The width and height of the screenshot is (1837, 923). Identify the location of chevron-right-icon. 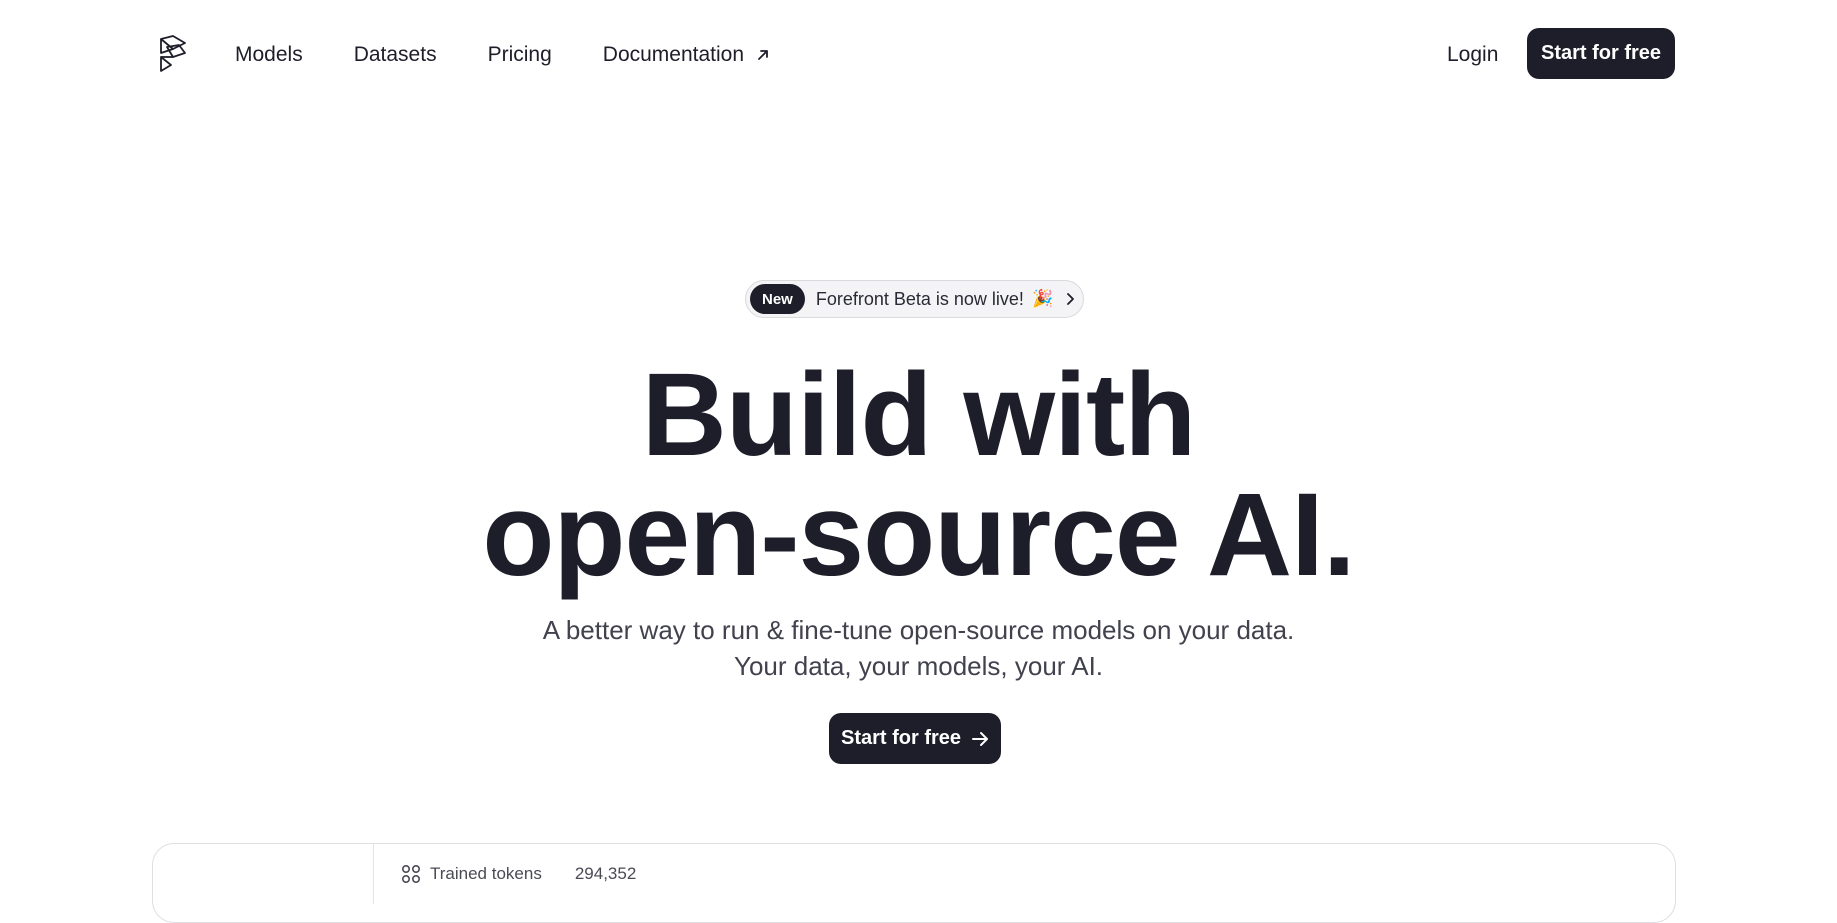
(1071, 299).